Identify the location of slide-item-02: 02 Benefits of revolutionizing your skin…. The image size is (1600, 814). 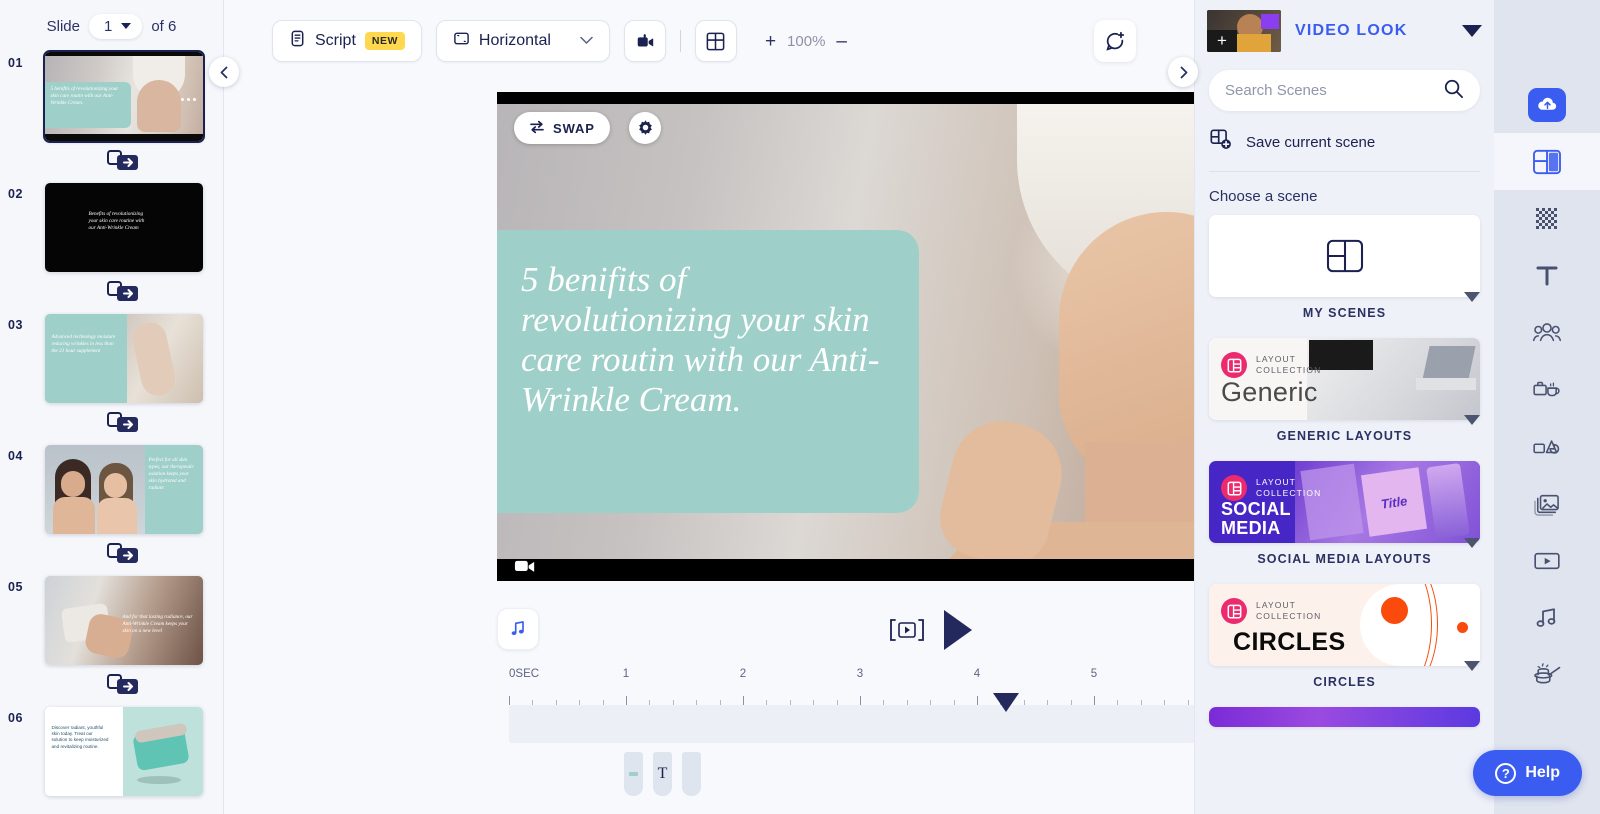
(111, 247).